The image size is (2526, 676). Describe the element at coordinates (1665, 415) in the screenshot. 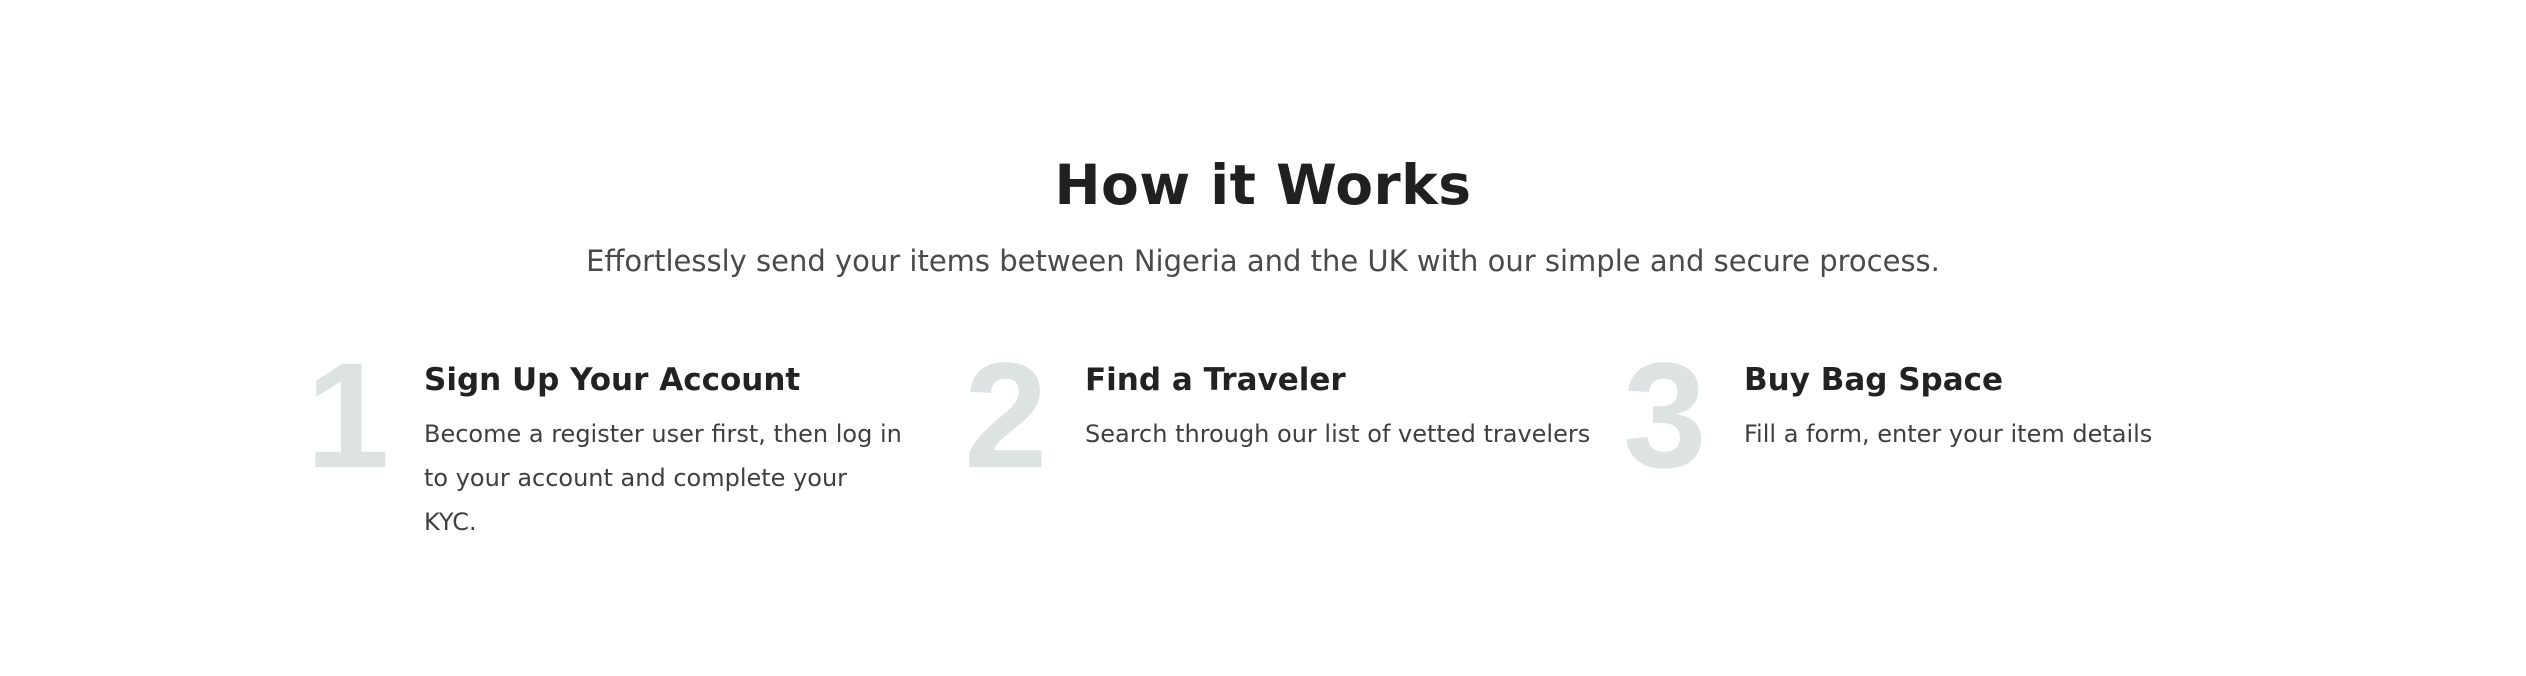

I see `step-number: 3` at that location.